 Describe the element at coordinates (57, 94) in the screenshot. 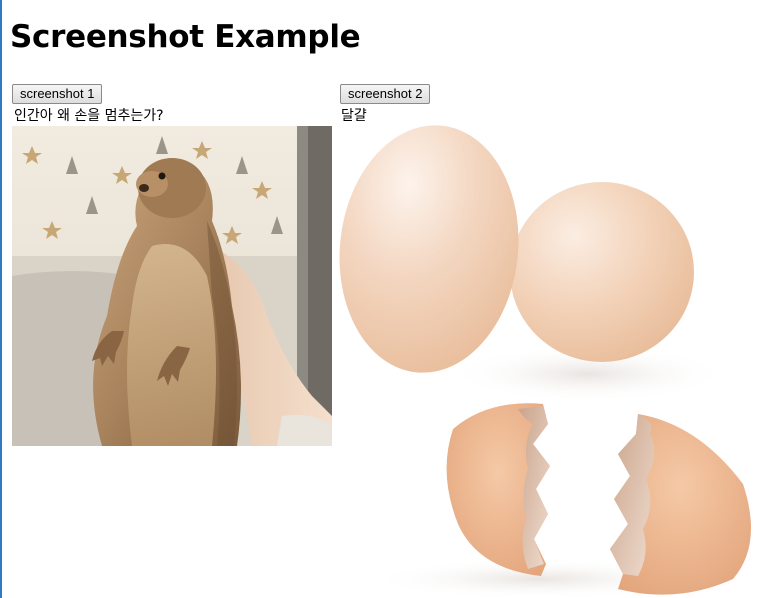

I see `screenshot-1-button: screenshot 1` at that location.